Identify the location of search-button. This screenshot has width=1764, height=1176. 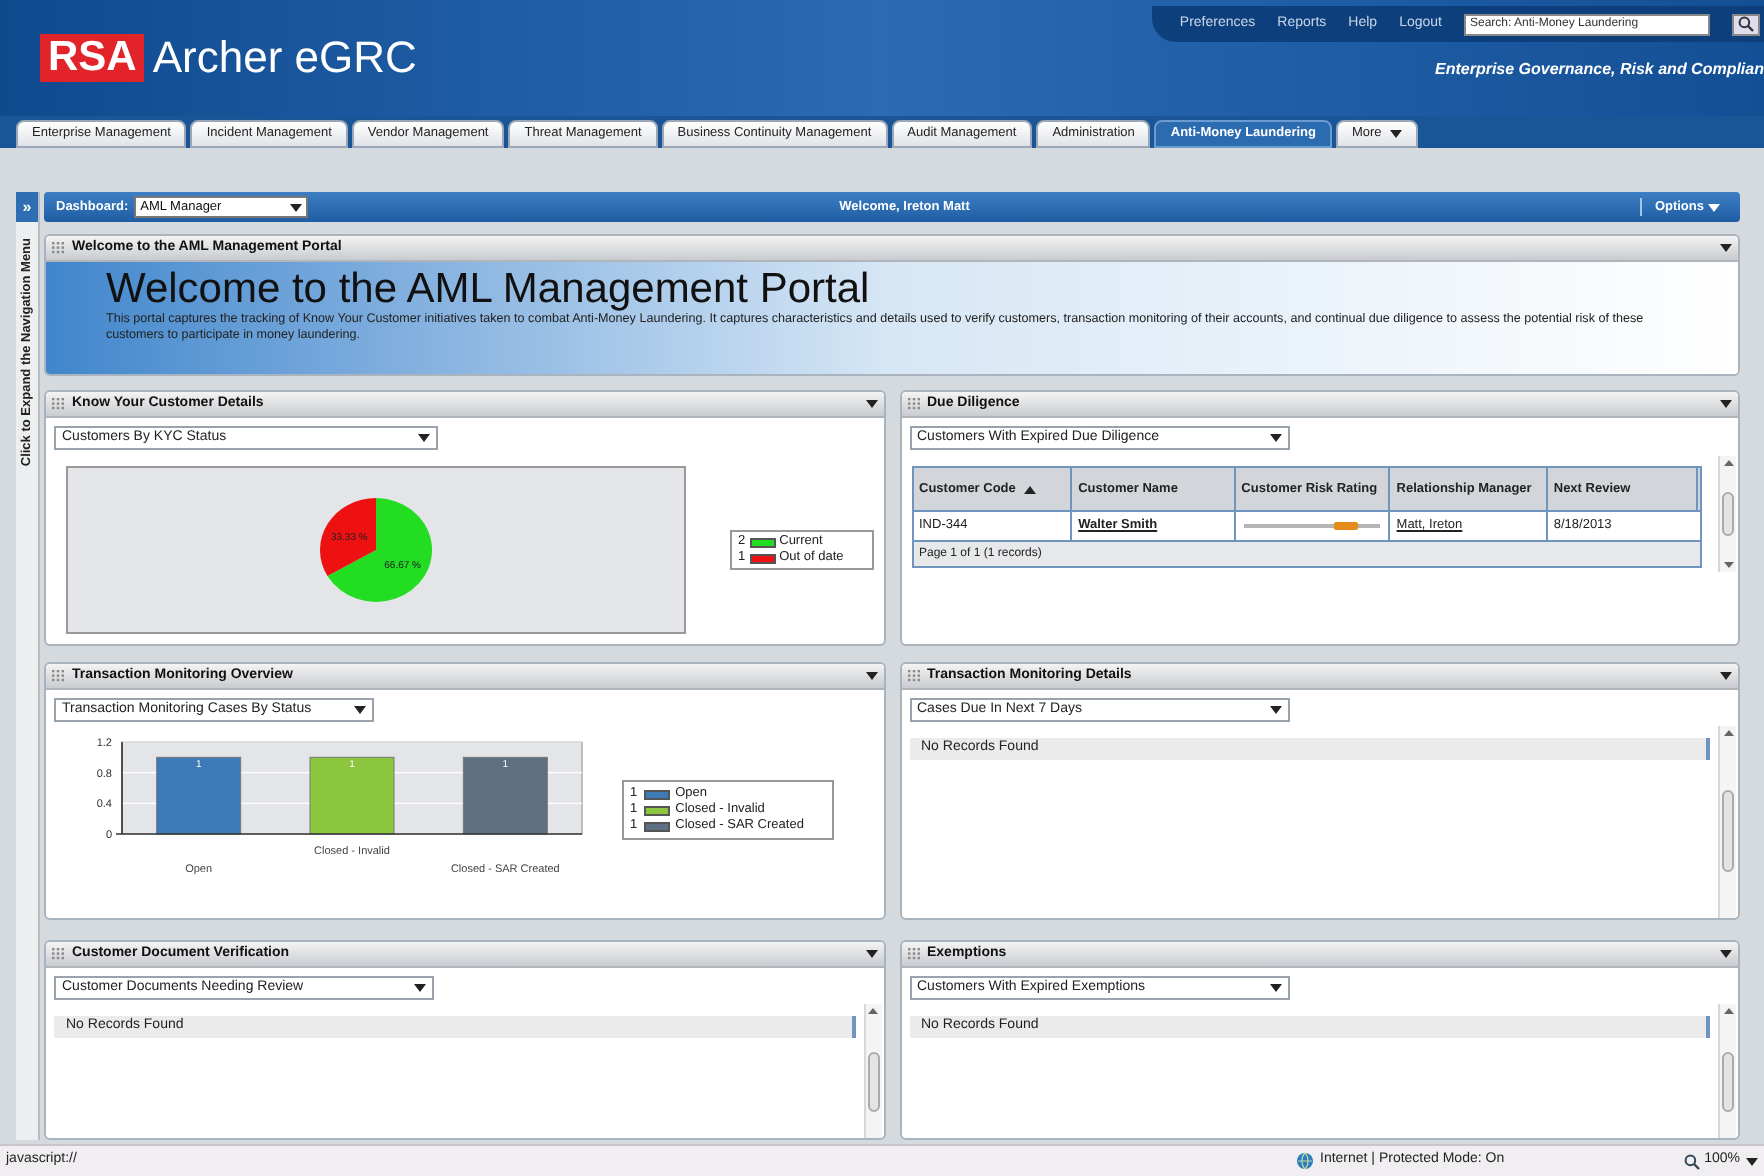
(1746, 24).